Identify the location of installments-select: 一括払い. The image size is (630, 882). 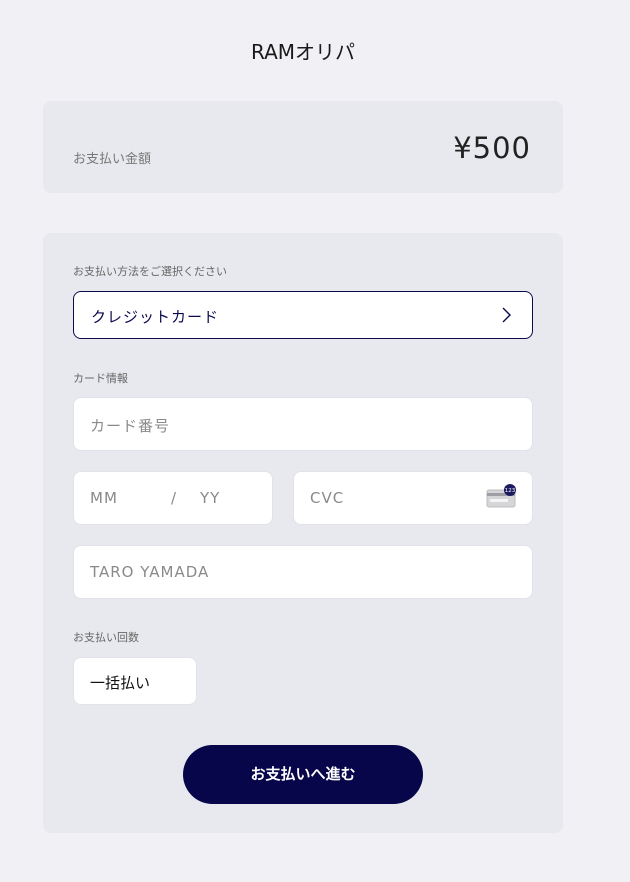
(135, 681).